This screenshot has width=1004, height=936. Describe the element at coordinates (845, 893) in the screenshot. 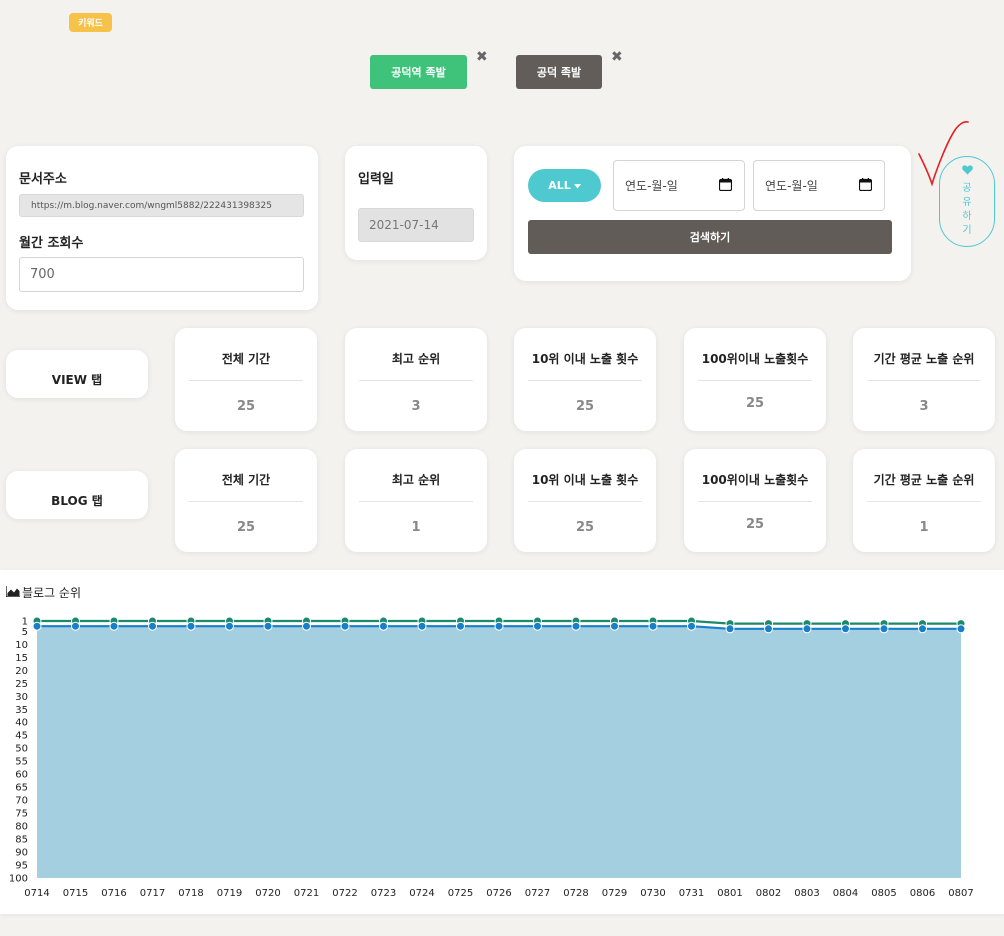

I see `x-tick-label: 0804` at that location.